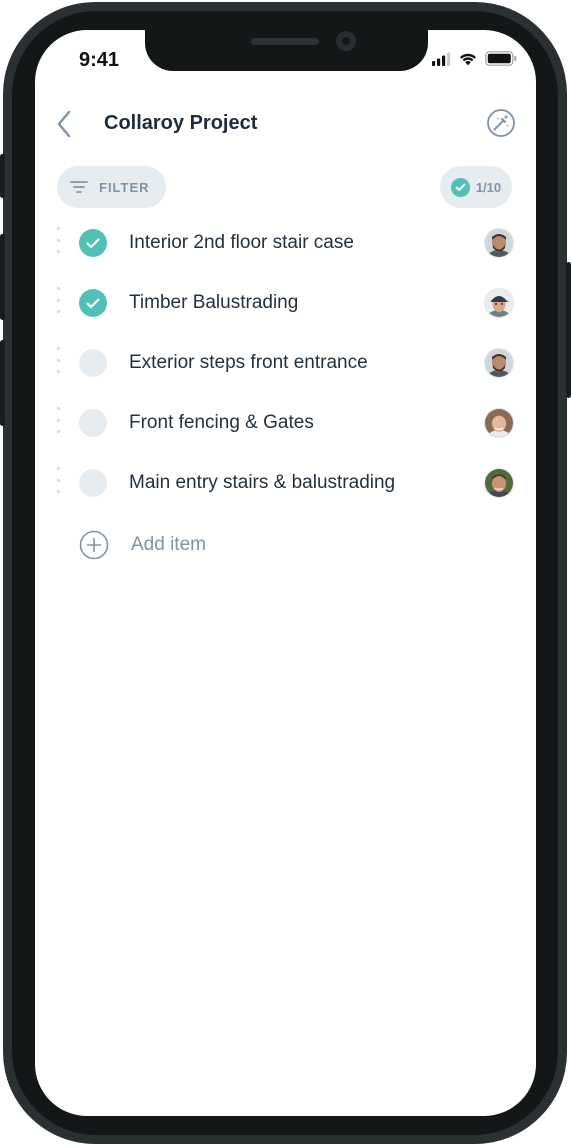  What do you see at coordinates (99, 60) in the screenshot?
I see `status-time: 9:41` at bounding box center [99, 60].